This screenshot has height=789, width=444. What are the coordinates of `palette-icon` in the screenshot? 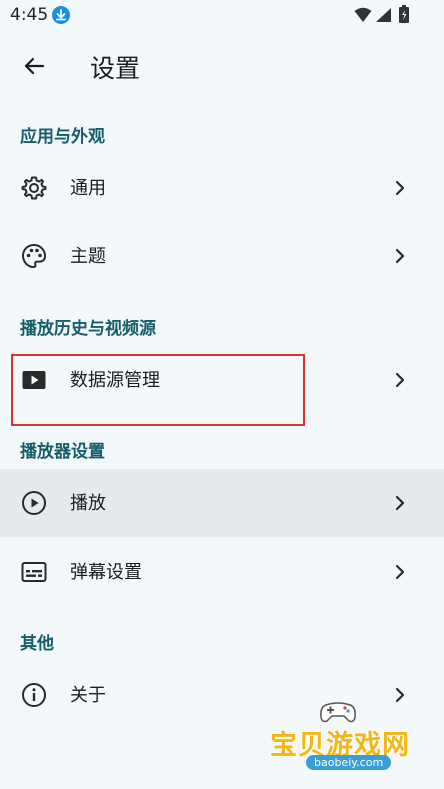 It's located at (34, 256).